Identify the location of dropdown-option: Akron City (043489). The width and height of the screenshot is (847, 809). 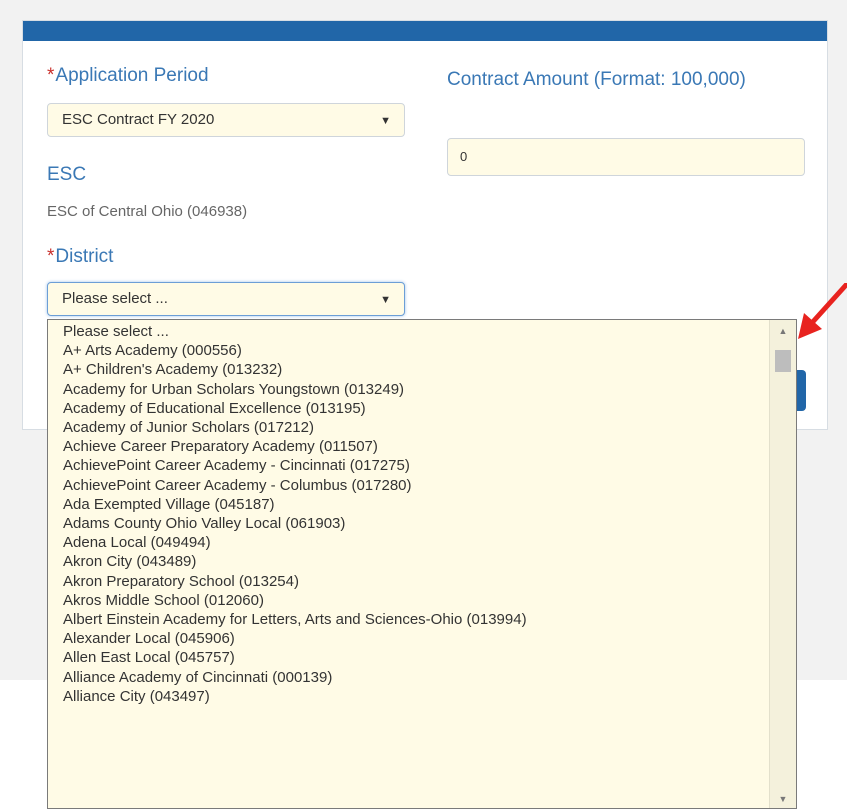
(409, 561).